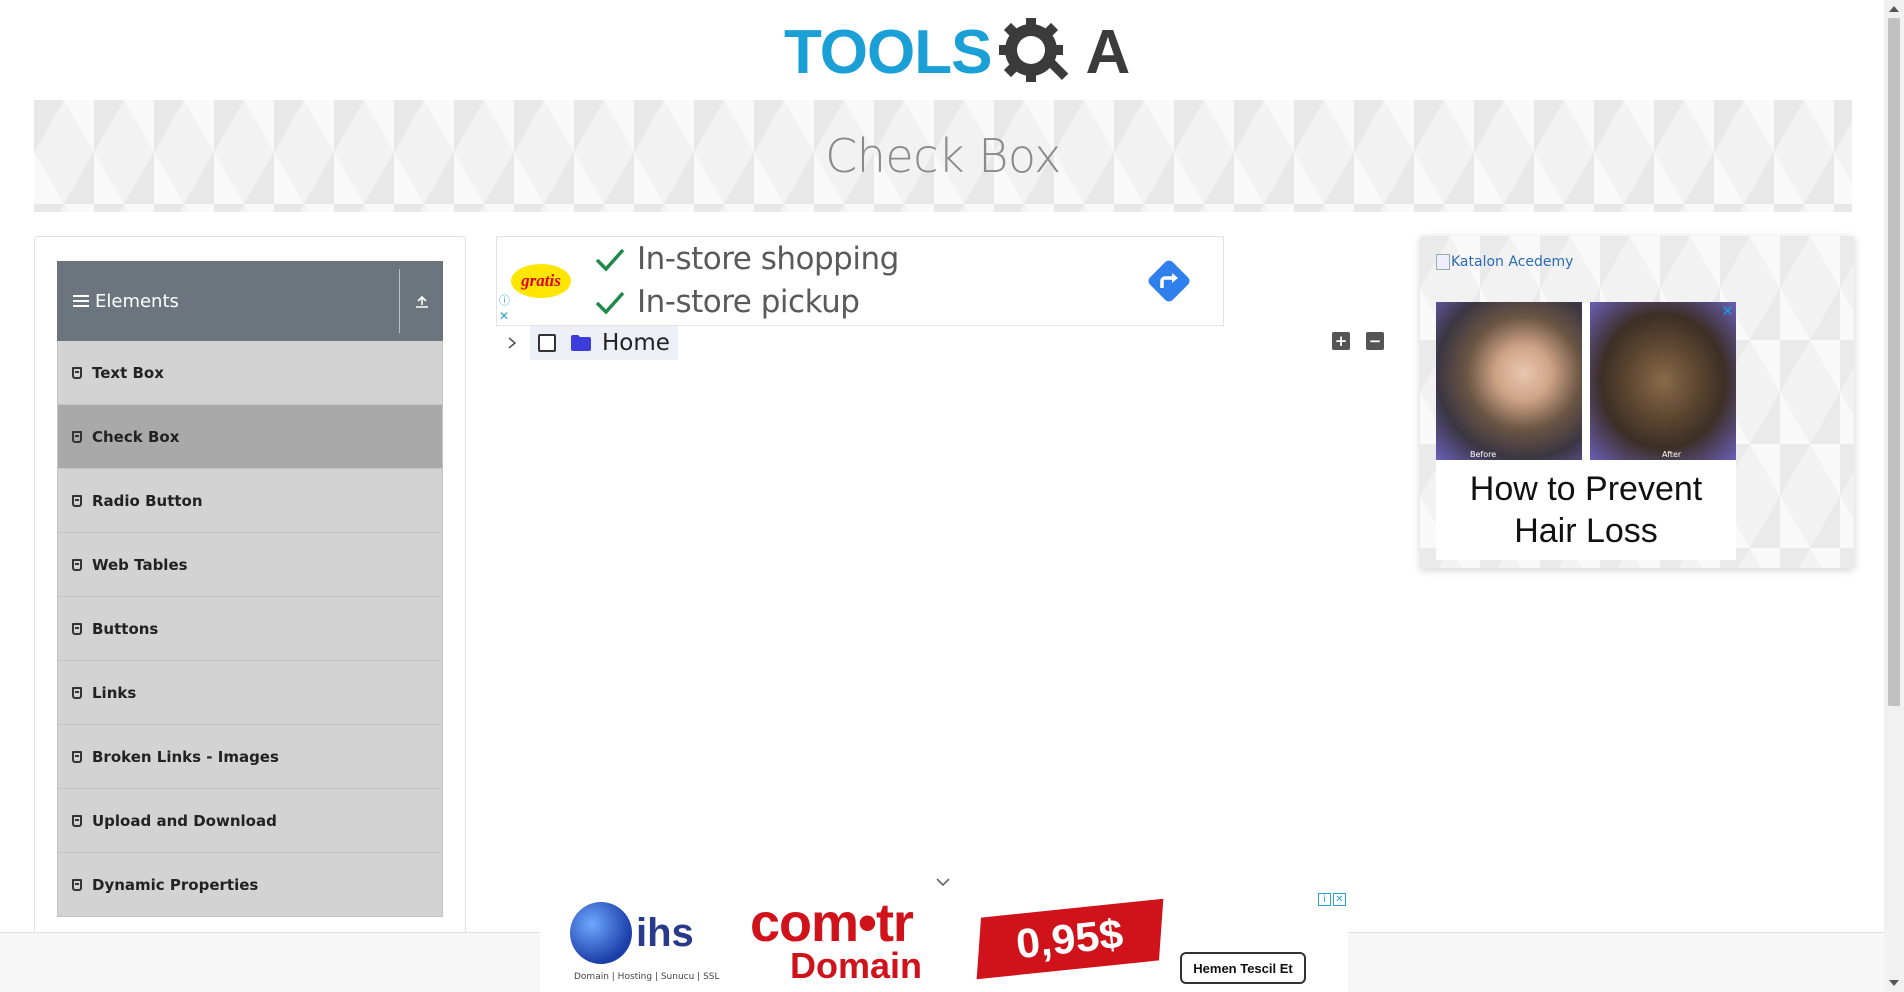  Describe the element at coordinates (1040, 53) in the screenshot. I see `gear-magnifier-icon` at that location.